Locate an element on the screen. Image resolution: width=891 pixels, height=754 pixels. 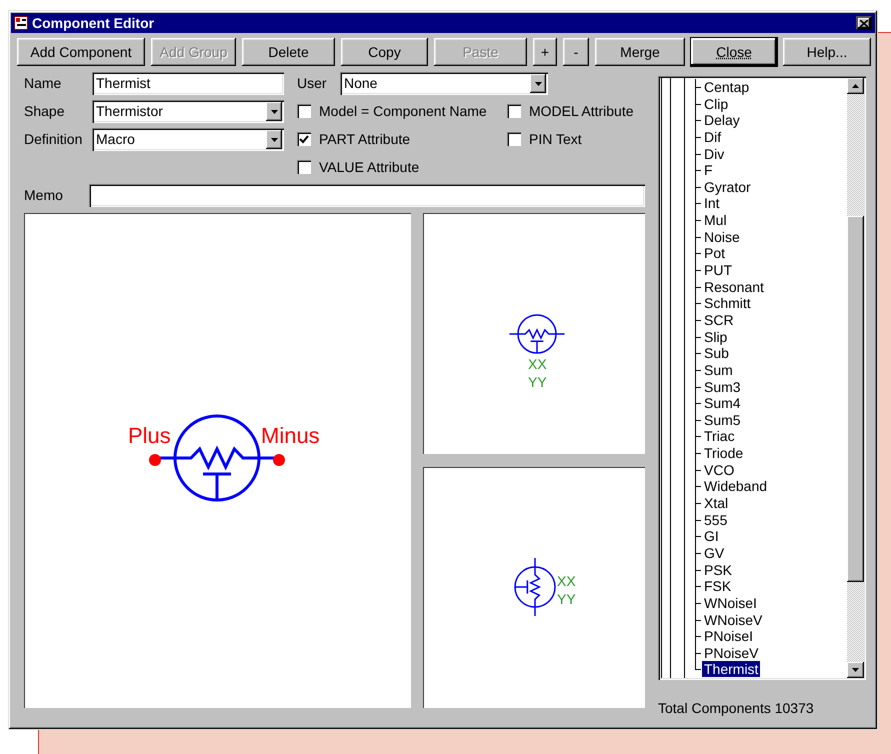
toolbar-button: Merge is located at coordinates (640, 52).